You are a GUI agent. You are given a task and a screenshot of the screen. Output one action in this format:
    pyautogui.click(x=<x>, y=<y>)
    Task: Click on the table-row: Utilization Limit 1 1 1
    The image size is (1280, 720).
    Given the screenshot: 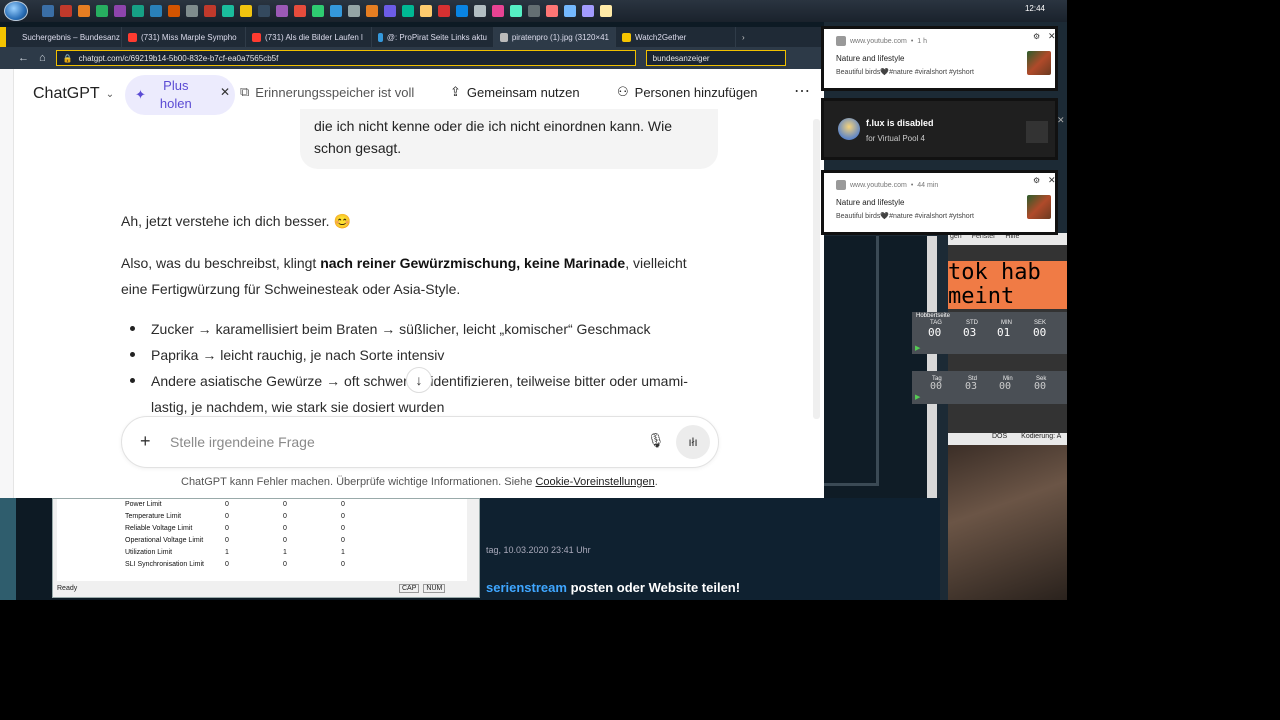 What is the action you would take?
    pyautogui.click(x=262, y=552)
    